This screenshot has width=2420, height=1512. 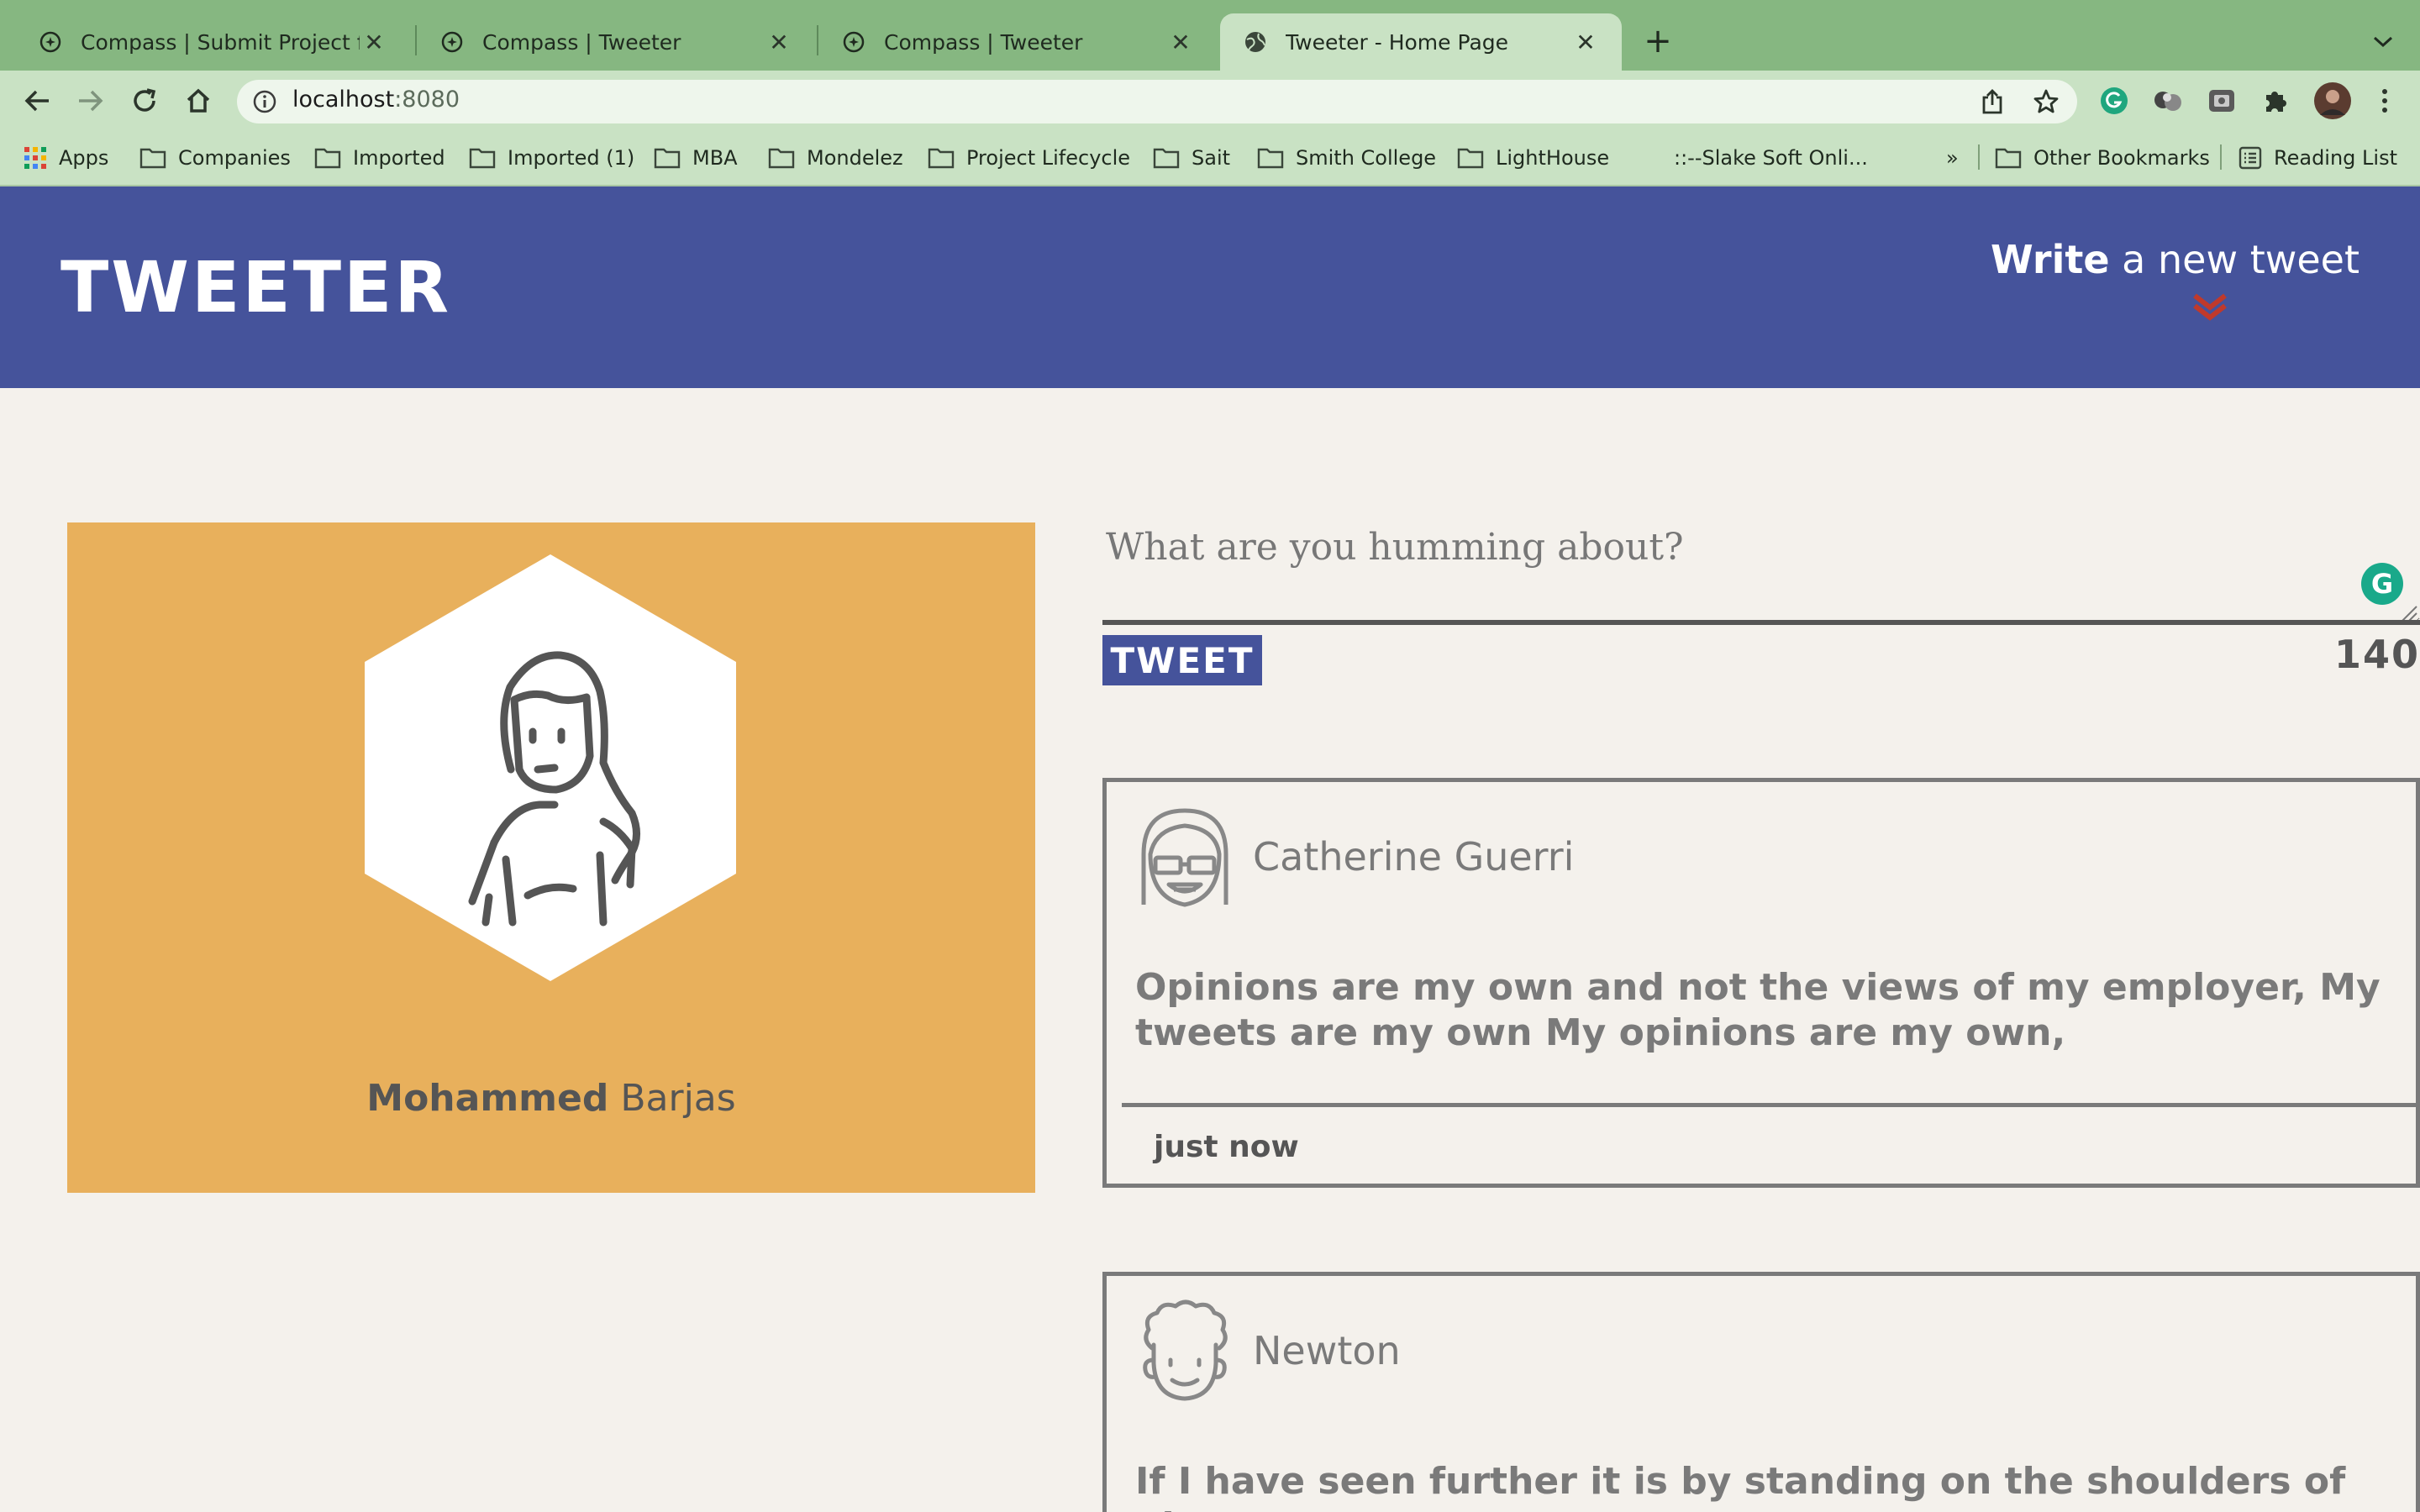 I want to click on write-rest-label: a new tweet, so click(x=2234, y=259).